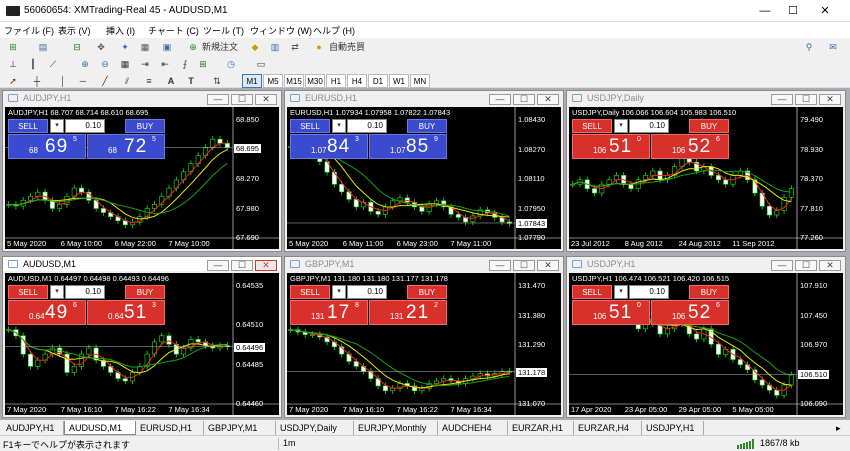  Describe the element at coordinates (145, 47) in the screenshot. I see `terminal-icon: ▦` at that location.